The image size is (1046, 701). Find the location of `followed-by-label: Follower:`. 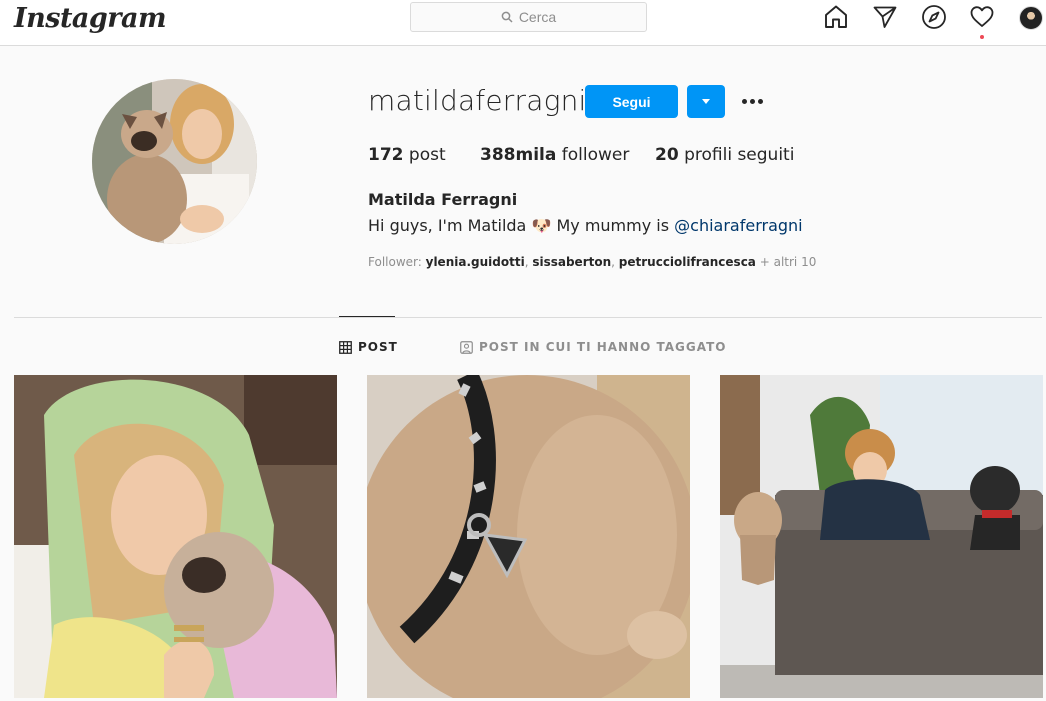

followed-by-label: Follower: is located at coordinates (395, 262).